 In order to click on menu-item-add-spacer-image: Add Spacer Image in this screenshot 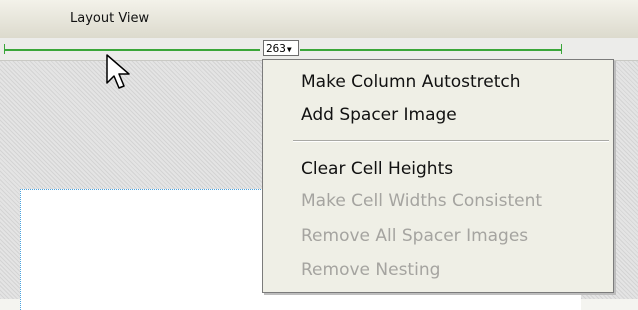, I will do `click(379, 115)`.